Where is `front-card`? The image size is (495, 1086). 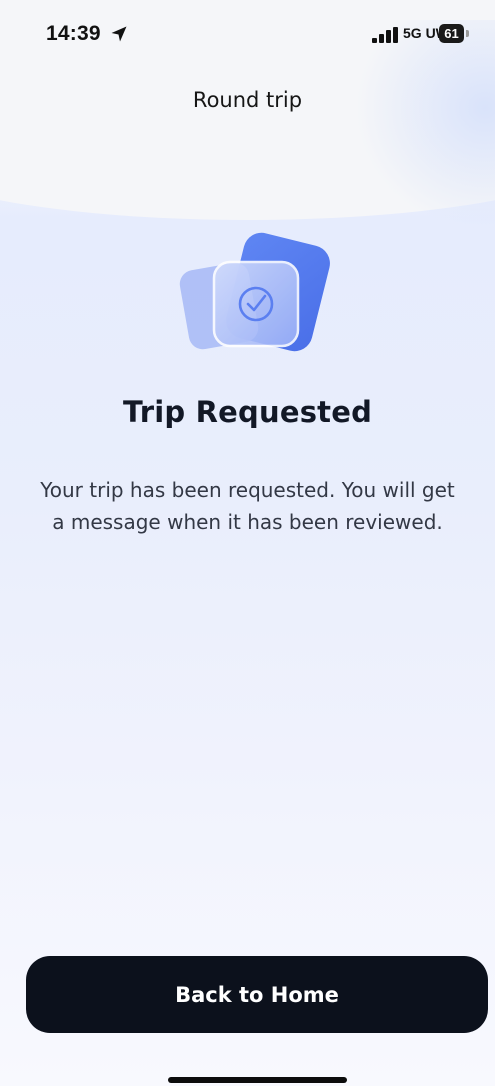 front-card is located at coordinates (256, 304).